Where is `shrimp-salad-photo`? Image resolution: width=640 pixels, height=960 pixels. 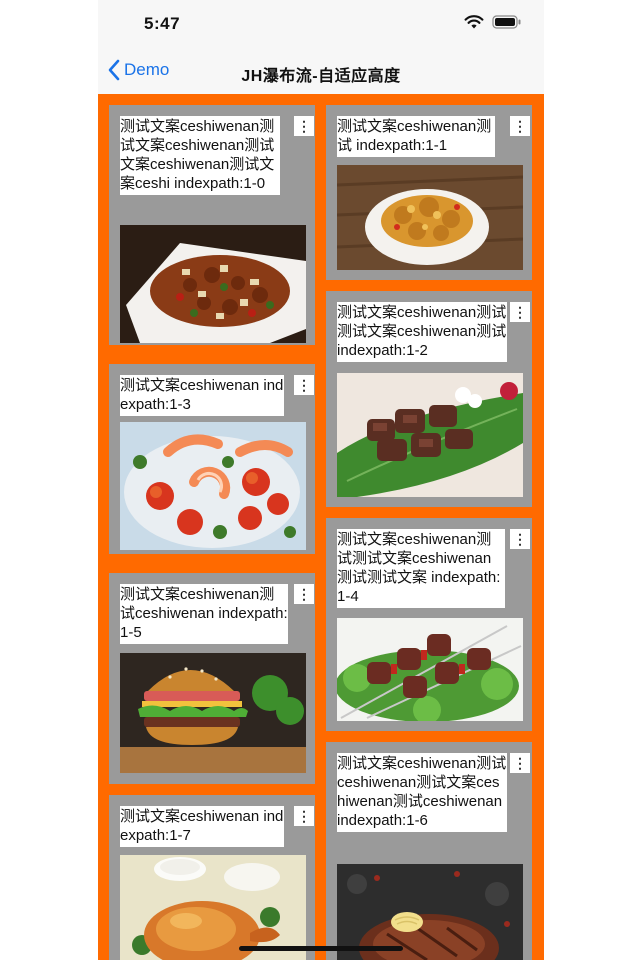 shrimp-salad-photo is located at coordinates (213, 486).